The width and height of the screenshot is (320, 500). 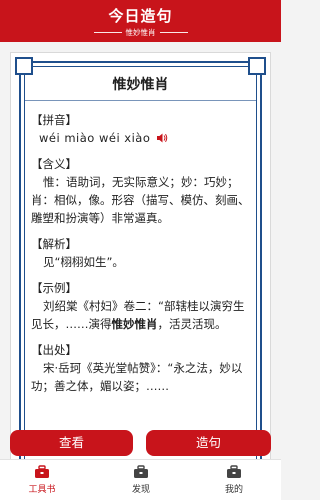 I want to click on tab-mine-label: 我的, so click(x=233, y=490).